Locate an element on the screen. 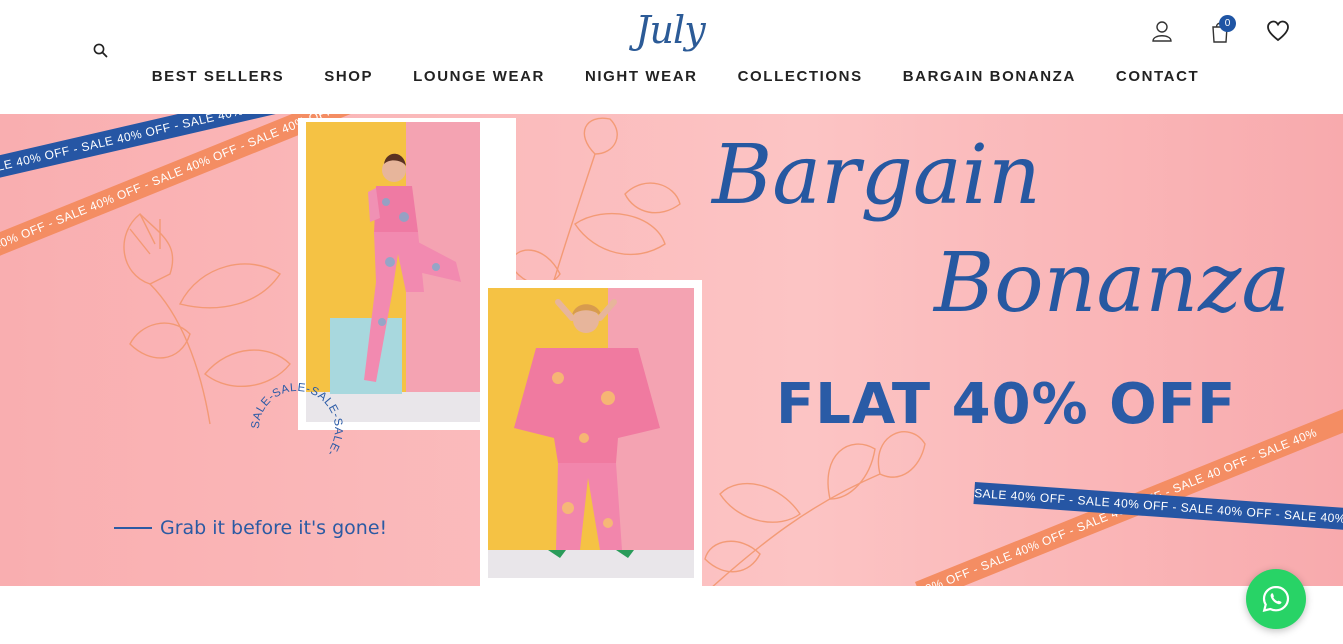  site-logo: July is located at coordinates (670, 30).